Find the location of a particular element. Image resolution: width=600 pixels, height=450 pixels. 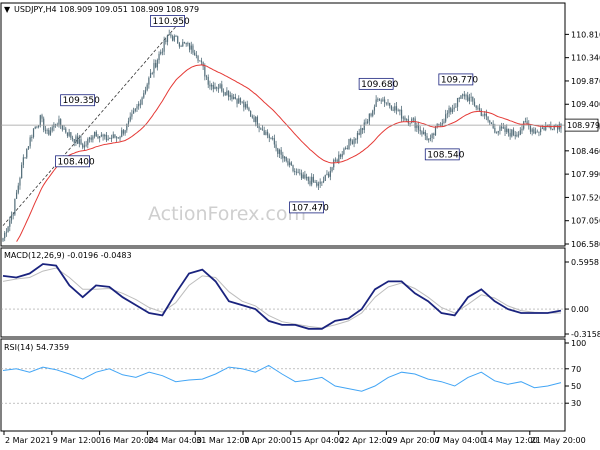

annotation-label: 108.540 is located at coordinates (445, 155).